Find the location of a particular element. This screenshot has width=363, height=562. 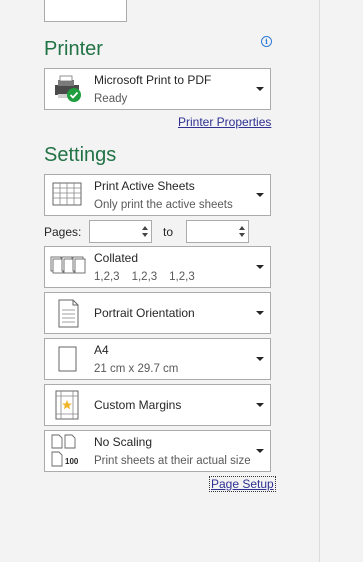

pages-from-input is located at coordinates (120, 231).